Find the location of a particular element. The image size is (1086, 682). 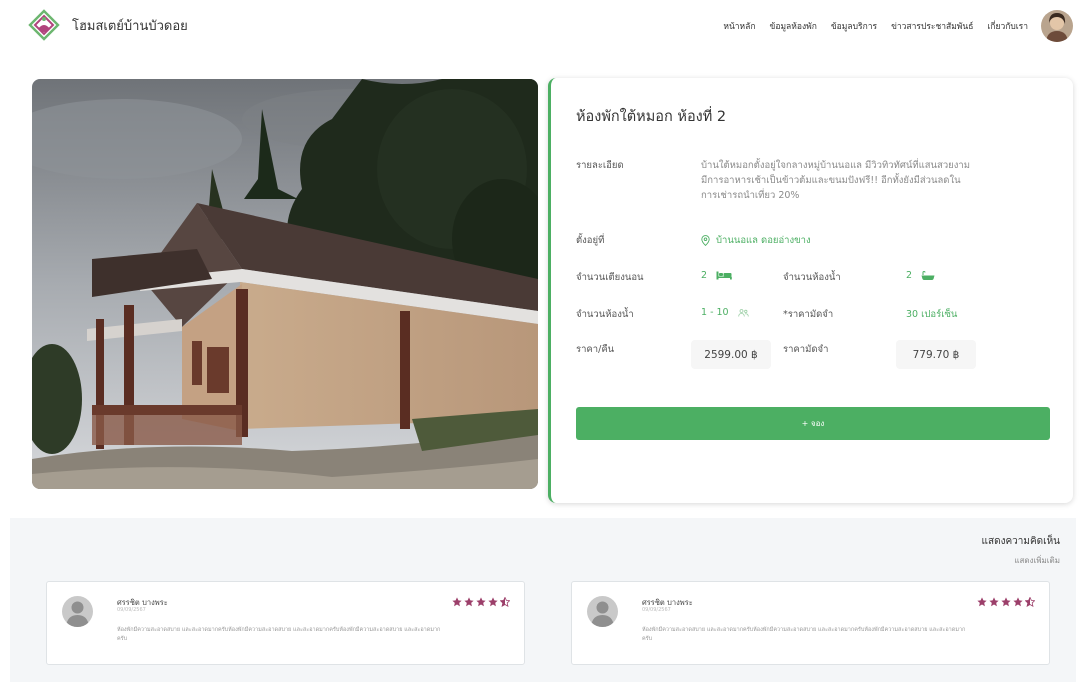

bath-count: 2 is located at coordinates (909, 275).